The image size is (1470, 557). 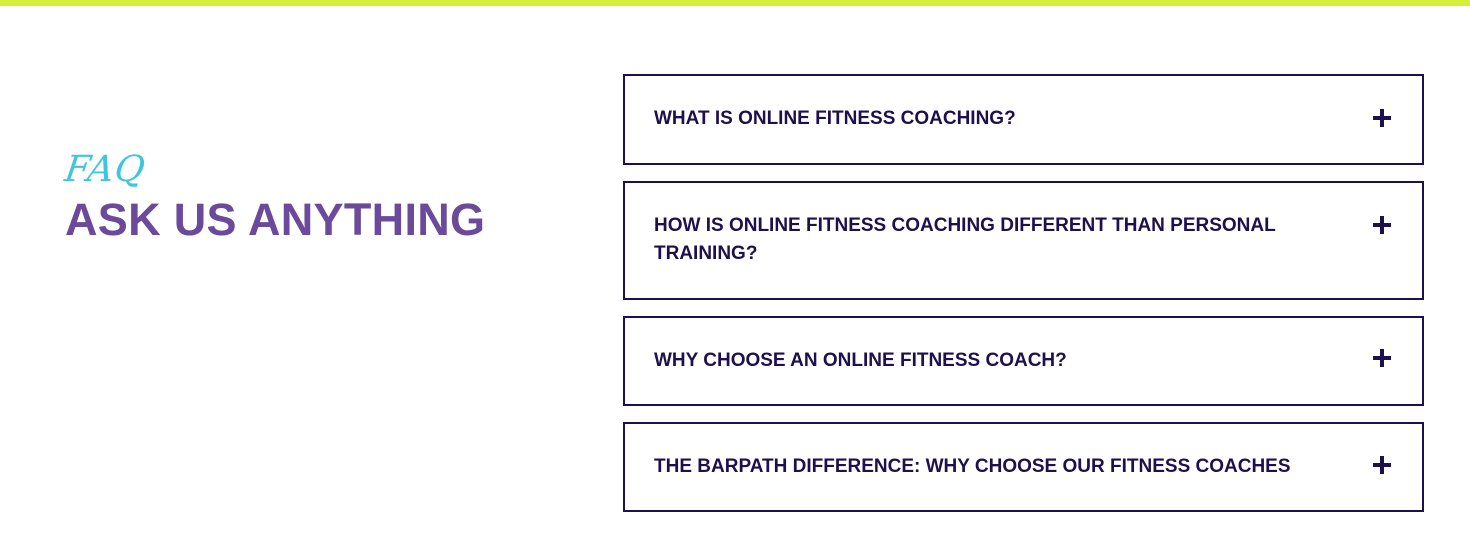 I want to click on faq-intro: FAQ ASK US ANYTHING, so click(x=323, y=197).